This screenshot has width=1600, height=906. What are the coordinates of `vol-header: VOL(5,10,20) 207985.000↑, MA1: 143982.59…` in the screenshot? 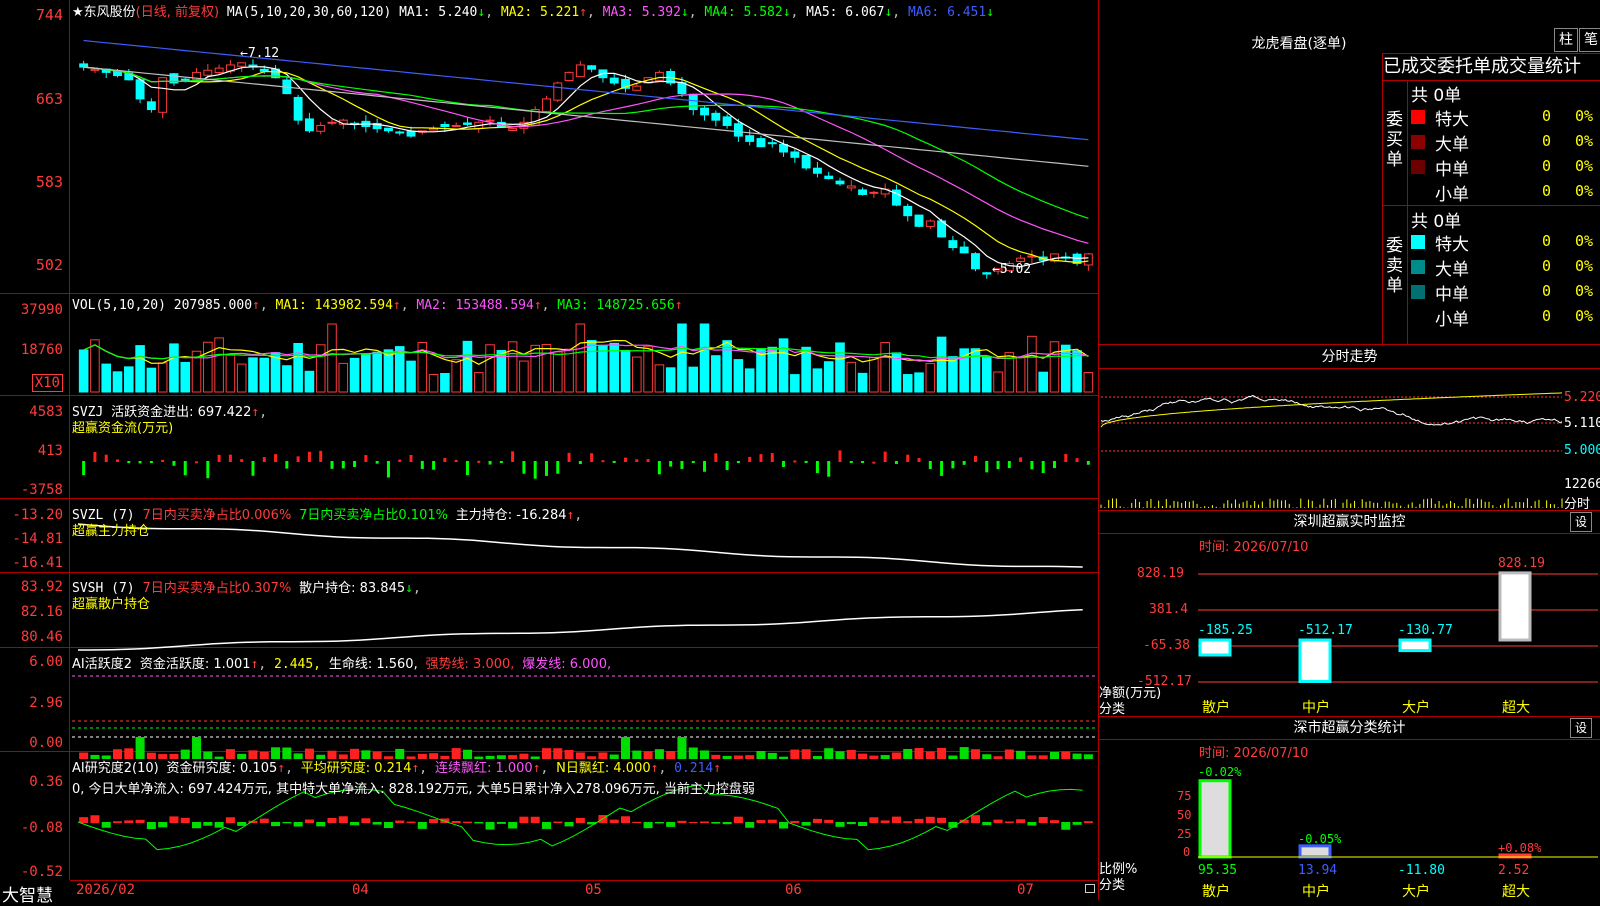 It's located at (377, 305).